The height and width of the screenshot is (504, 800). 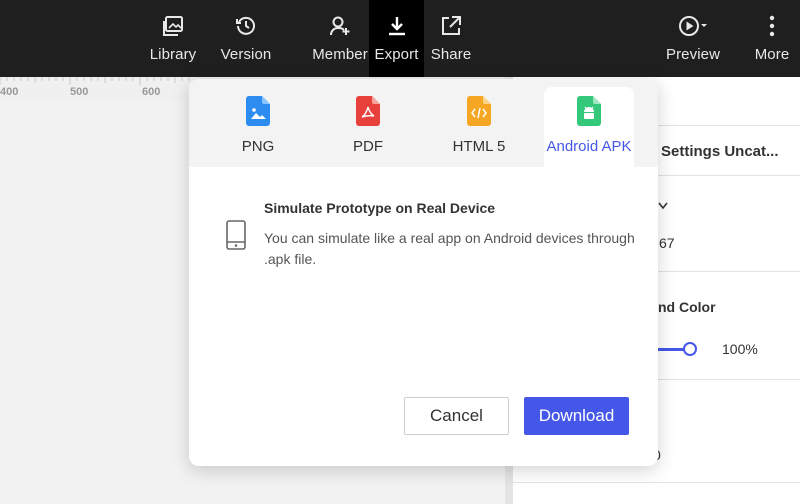 What do you see at coordinates (772, 26) in the screenshot?
I see `more-vertical-icon` at bounding box center [772, 26].